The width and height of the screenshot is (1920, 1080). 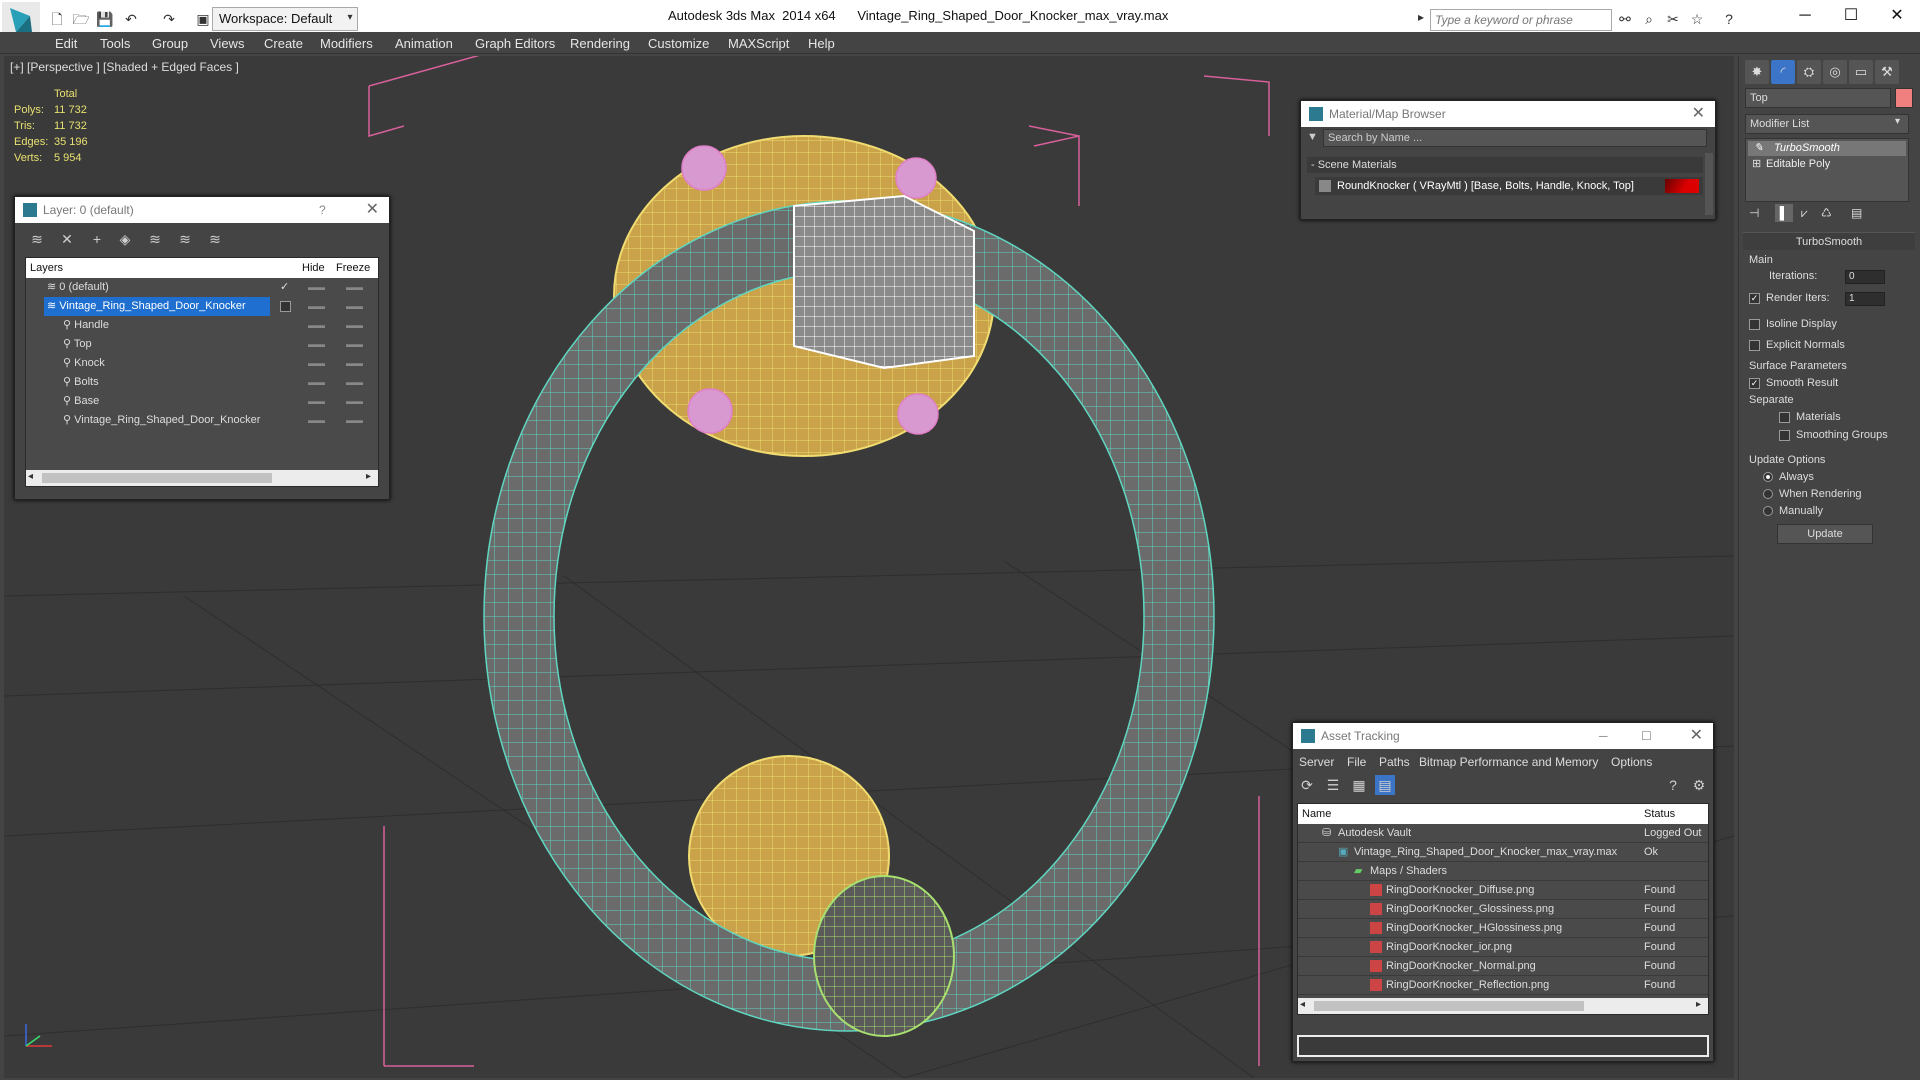 What do you see at coordinates (515, 44) in the screenshot?
I see `menu-graph-editors: Graph Editors` at bounding box center [515, 44].